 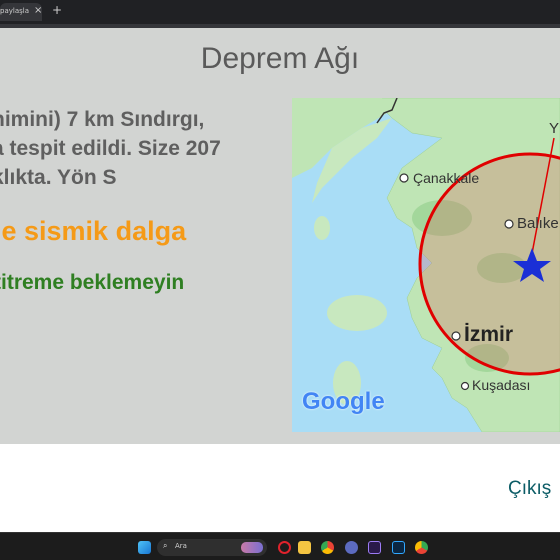 I want to click on meet-icon, so click(x=351, y=547).